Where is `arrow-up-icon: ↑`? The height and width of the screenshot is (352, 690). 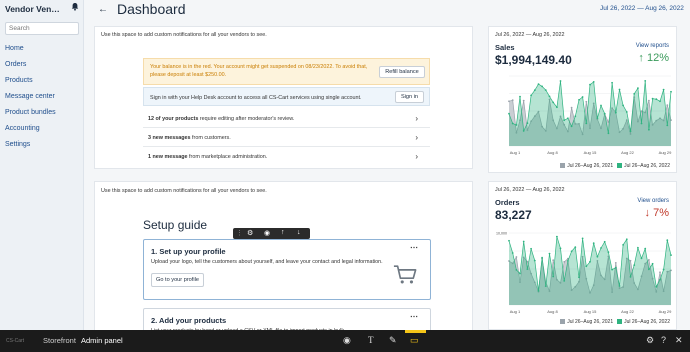
arrow-up-icon: ↑ is located at coordinates (283, 232).